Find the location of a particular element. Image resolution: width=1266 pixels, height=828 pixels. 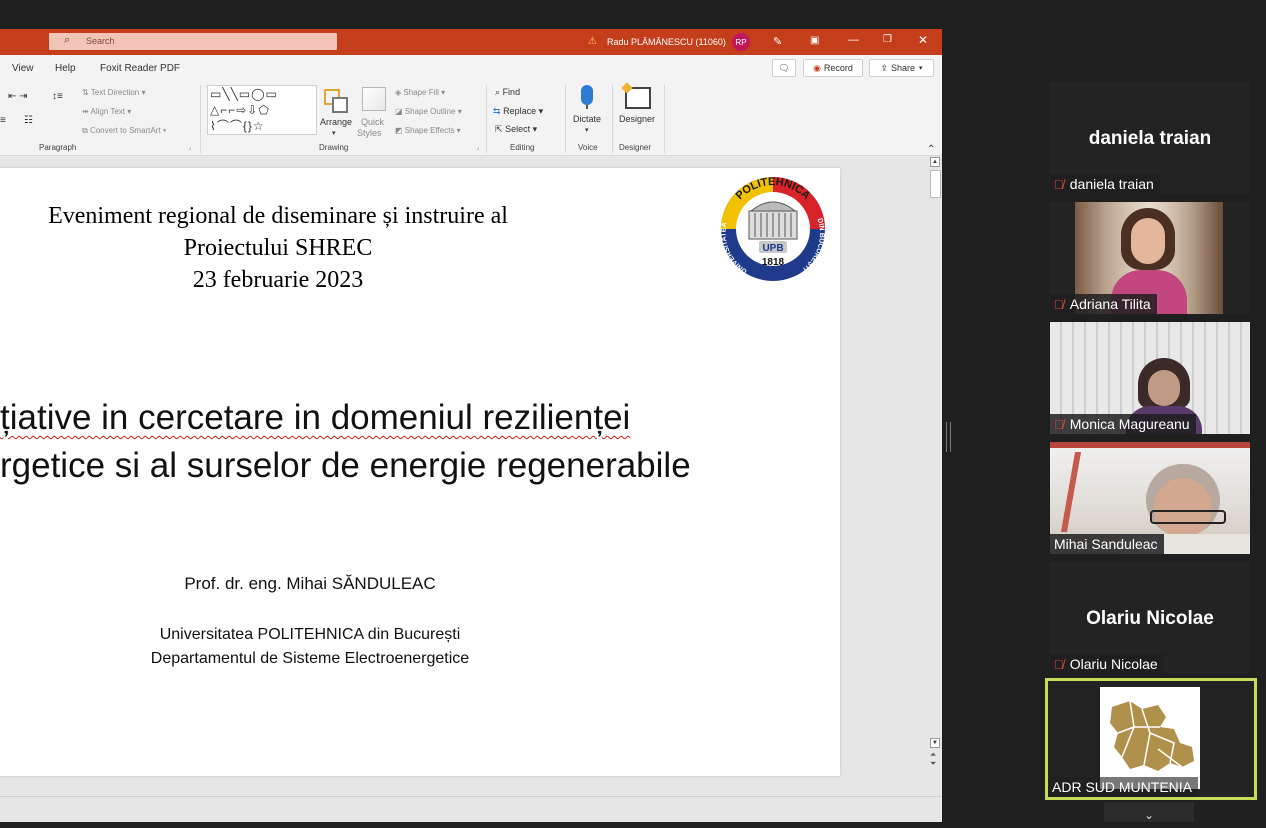

share-icon: ⇪ is located at coordinates (884, 67).